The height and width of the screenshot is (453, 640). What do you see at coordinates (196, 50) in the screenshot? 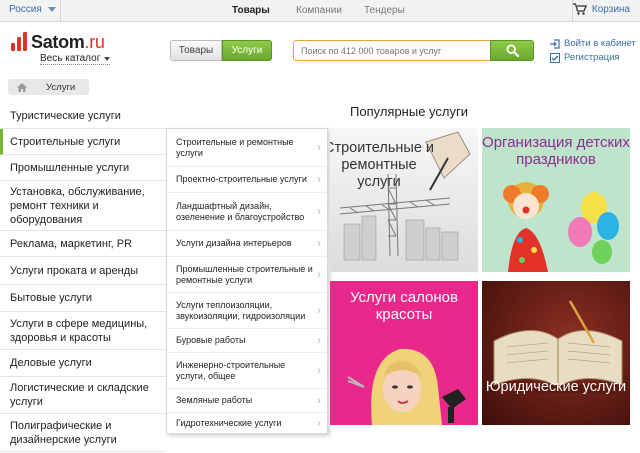
I see `goods-toggle-button: Товары` at bounding box center [196, 50].